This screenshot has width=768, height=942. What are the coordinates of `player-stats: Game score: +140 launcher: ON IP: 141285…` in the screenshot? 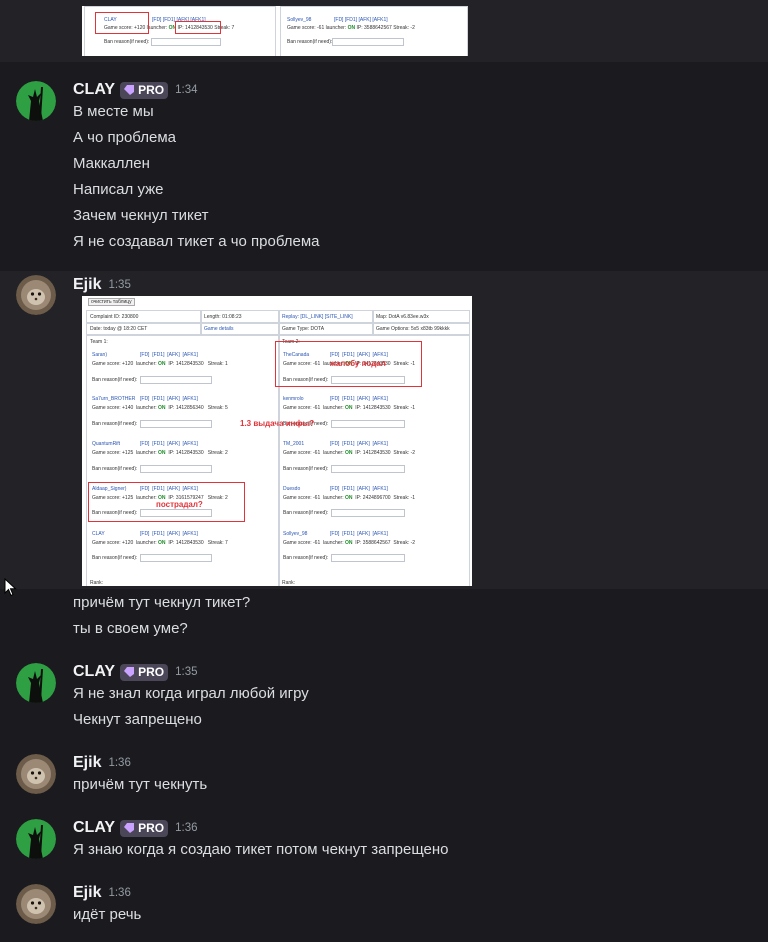 It's located at (160, 408).